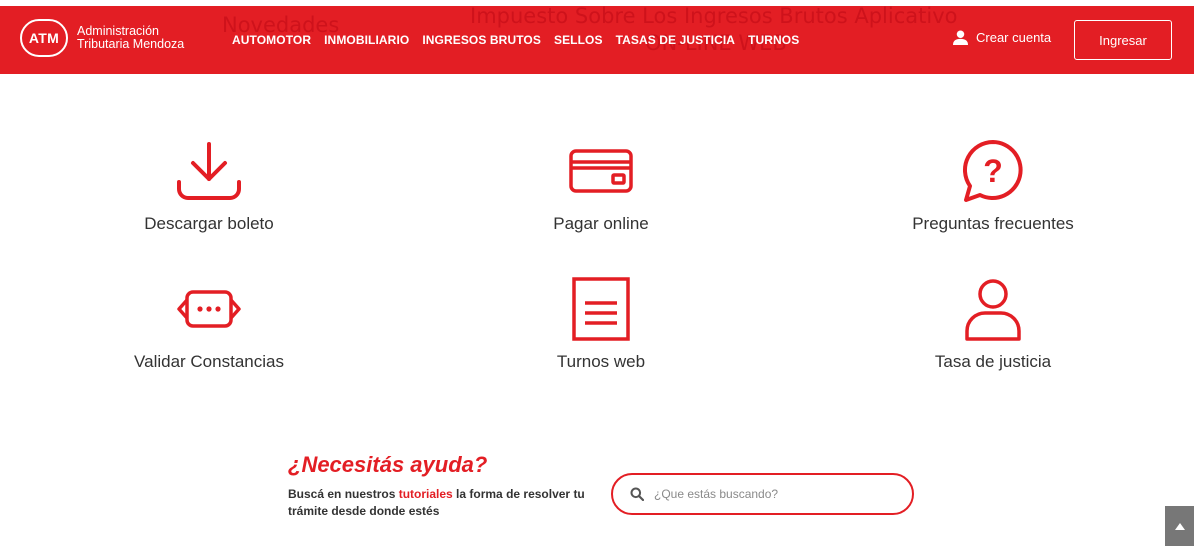 This screenshot has width=1194, height=552. Describe the element at coordinates (209, 223) in the screenshot. I see `tile-label: Descargar boleto` at that location.